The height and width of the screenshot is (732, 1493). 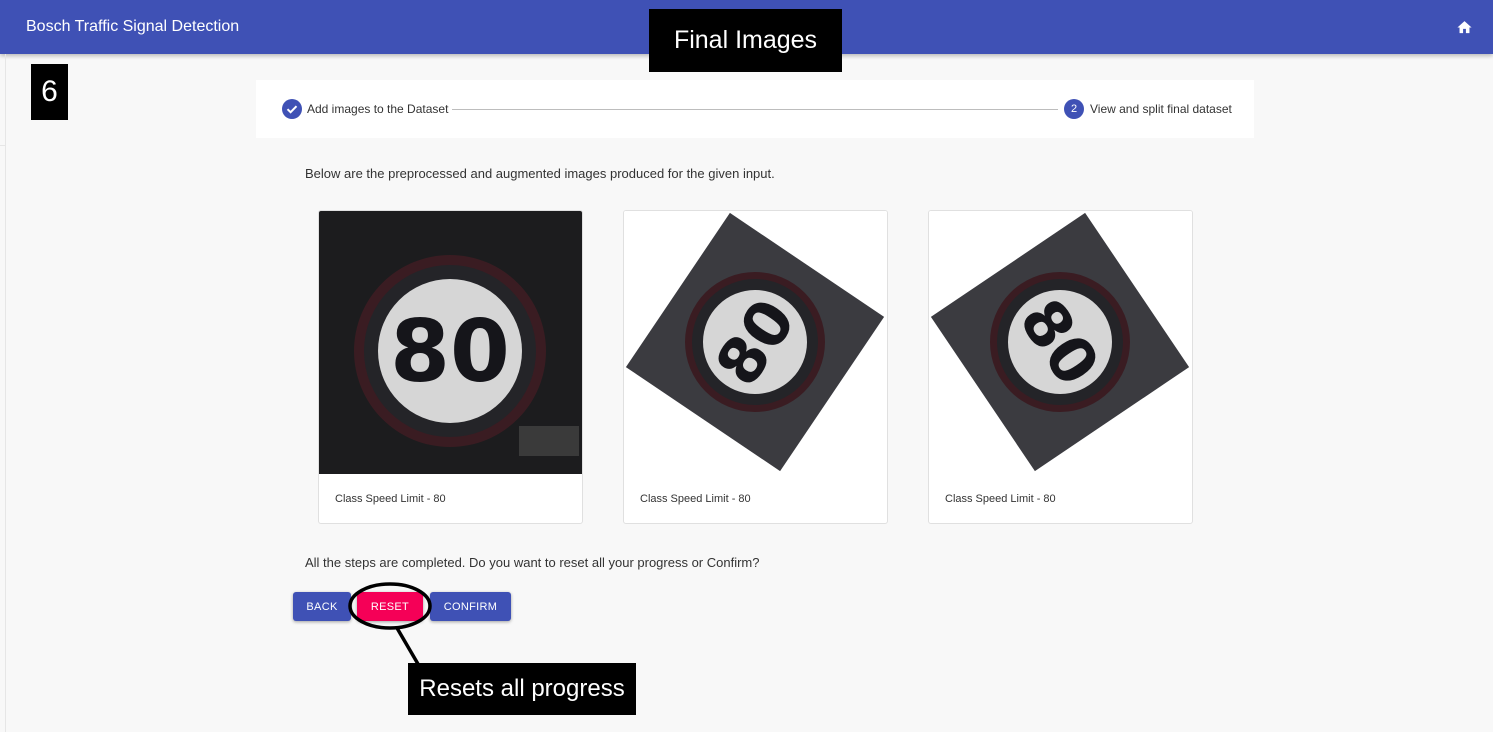 I want to click on reset-annotation: Resets all progress, so click(x=522, y=689).